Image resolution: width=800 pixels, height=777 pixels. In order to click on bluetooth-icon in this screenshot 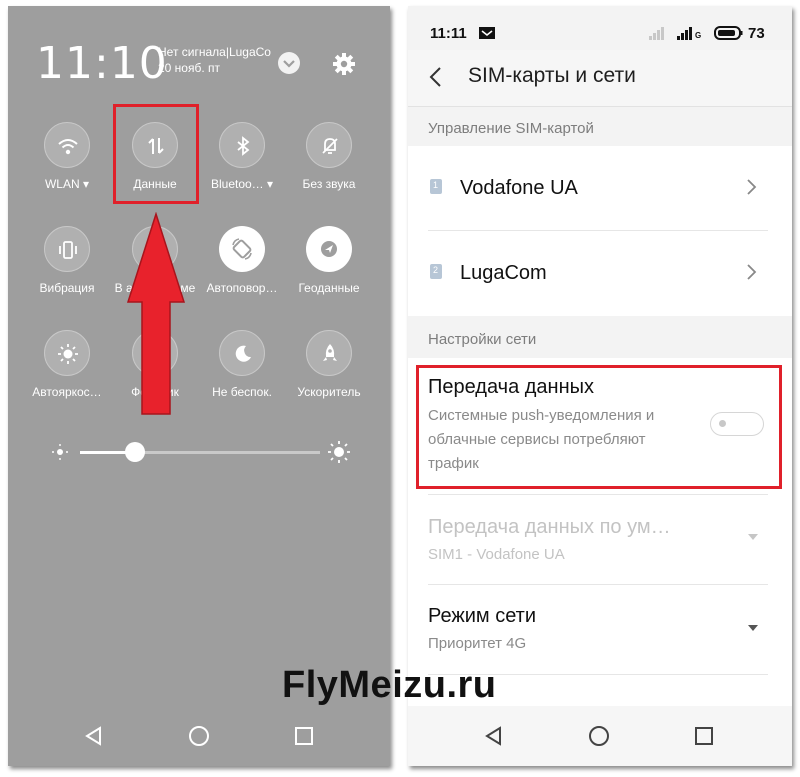, I will do `click(243, 146)`.